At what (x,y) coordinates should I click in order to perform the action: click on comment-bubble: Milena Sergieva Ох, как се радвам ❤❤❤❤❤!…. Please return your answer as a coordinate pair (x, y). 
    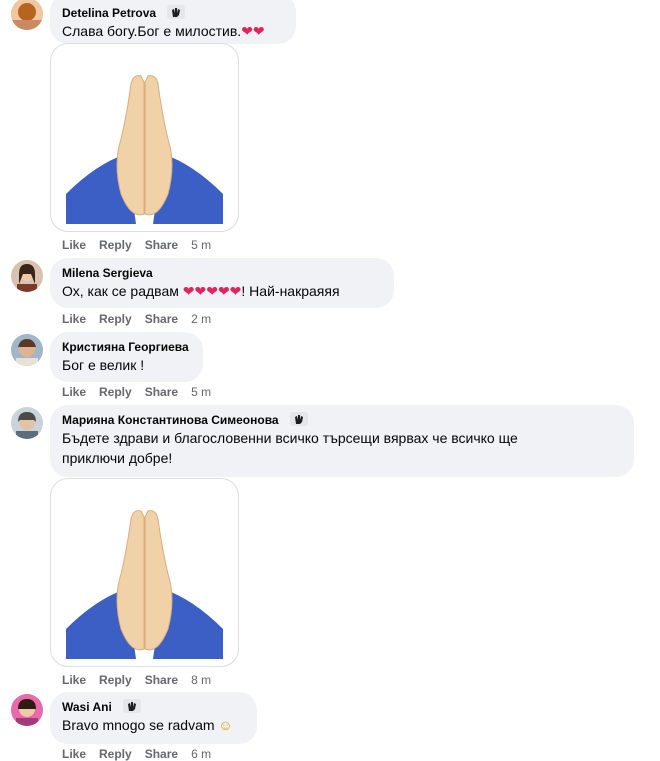
    Looking at the image, I should click on (222, 283).